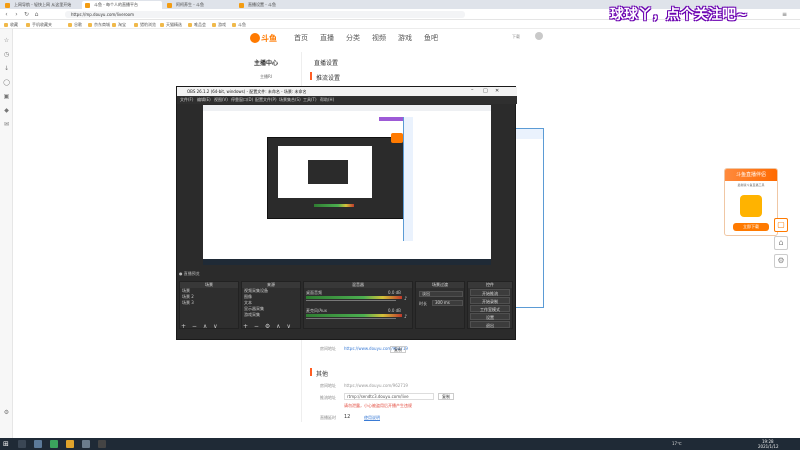 The image size is (800, 450). Describe the element at coordinates (389, 396) in the screenshot. I see `stream-url-field: rtmp://sendtc3.douyu.com/live` at that location.